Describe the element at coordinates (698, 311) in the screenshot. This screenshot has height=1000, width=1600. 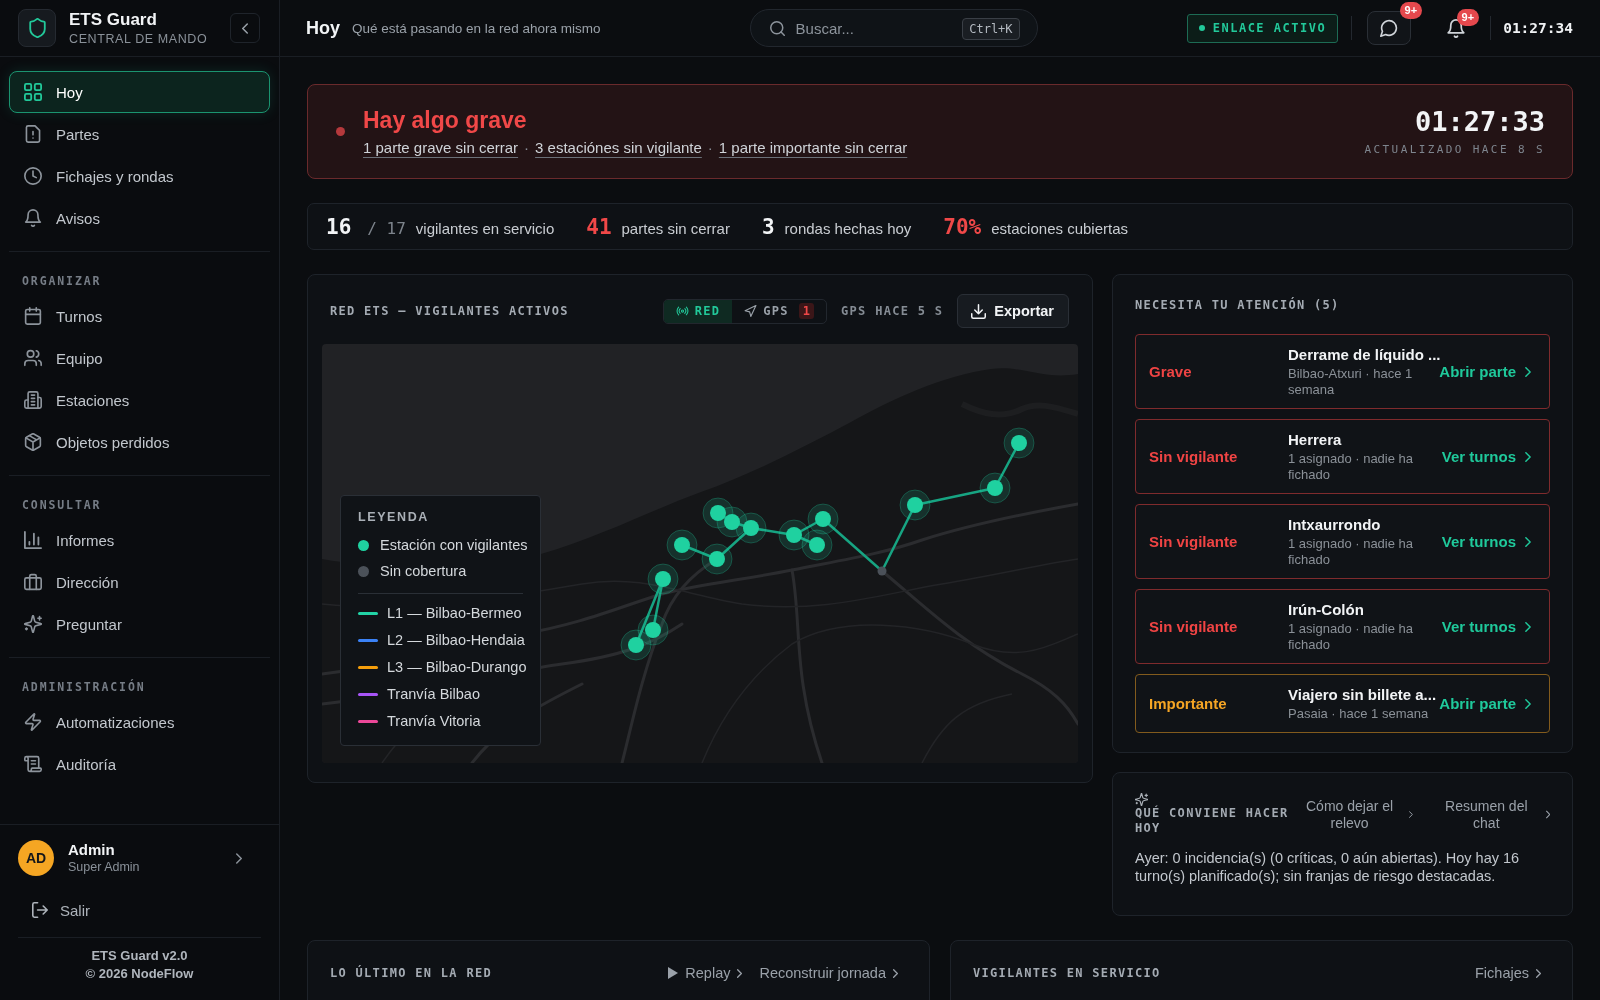
I see `view-tab: RED` at that location.